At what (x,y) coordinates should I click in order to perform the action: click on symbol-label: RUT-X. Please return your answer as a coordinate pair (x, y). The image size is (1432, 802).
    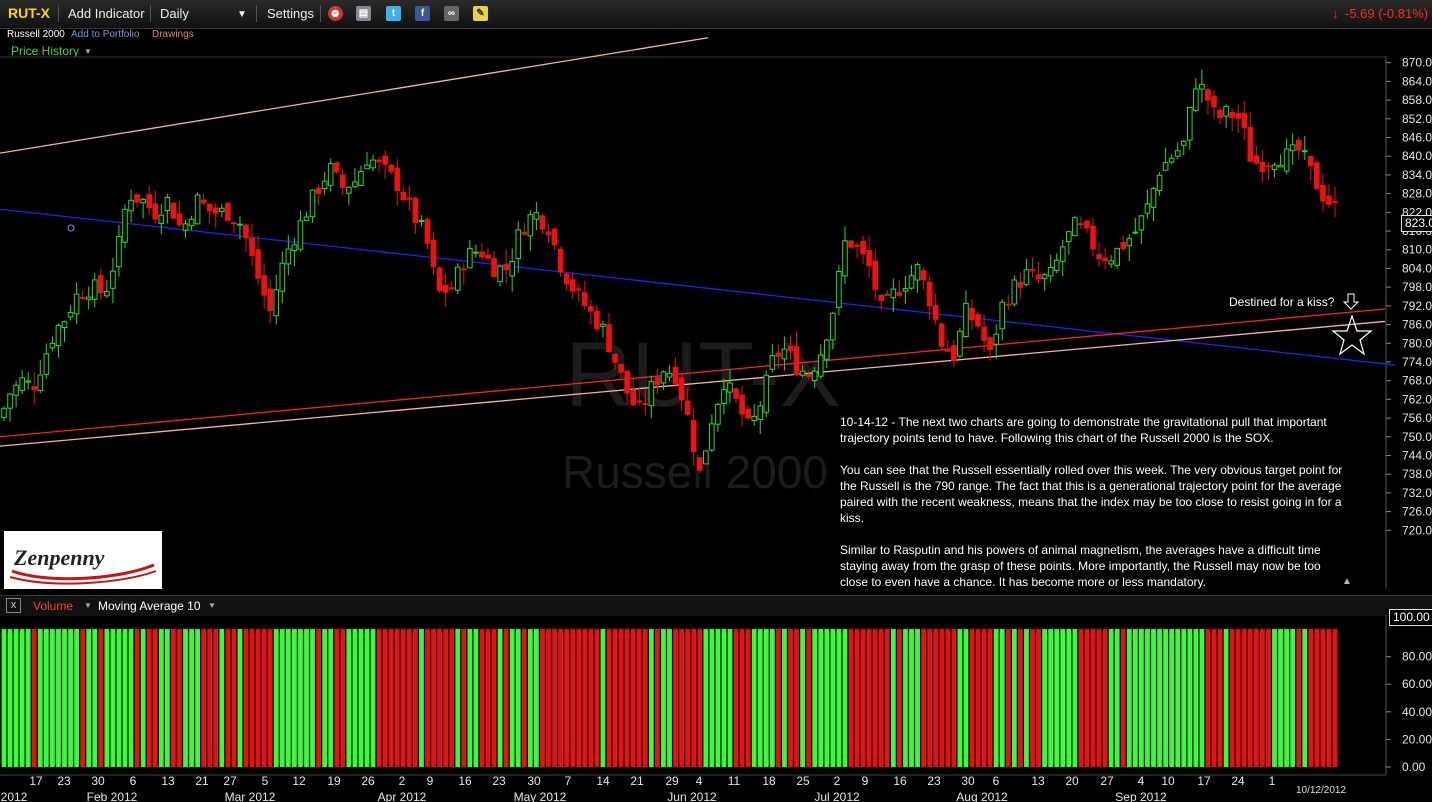
    Looking at the image, I should click on (29, 13).